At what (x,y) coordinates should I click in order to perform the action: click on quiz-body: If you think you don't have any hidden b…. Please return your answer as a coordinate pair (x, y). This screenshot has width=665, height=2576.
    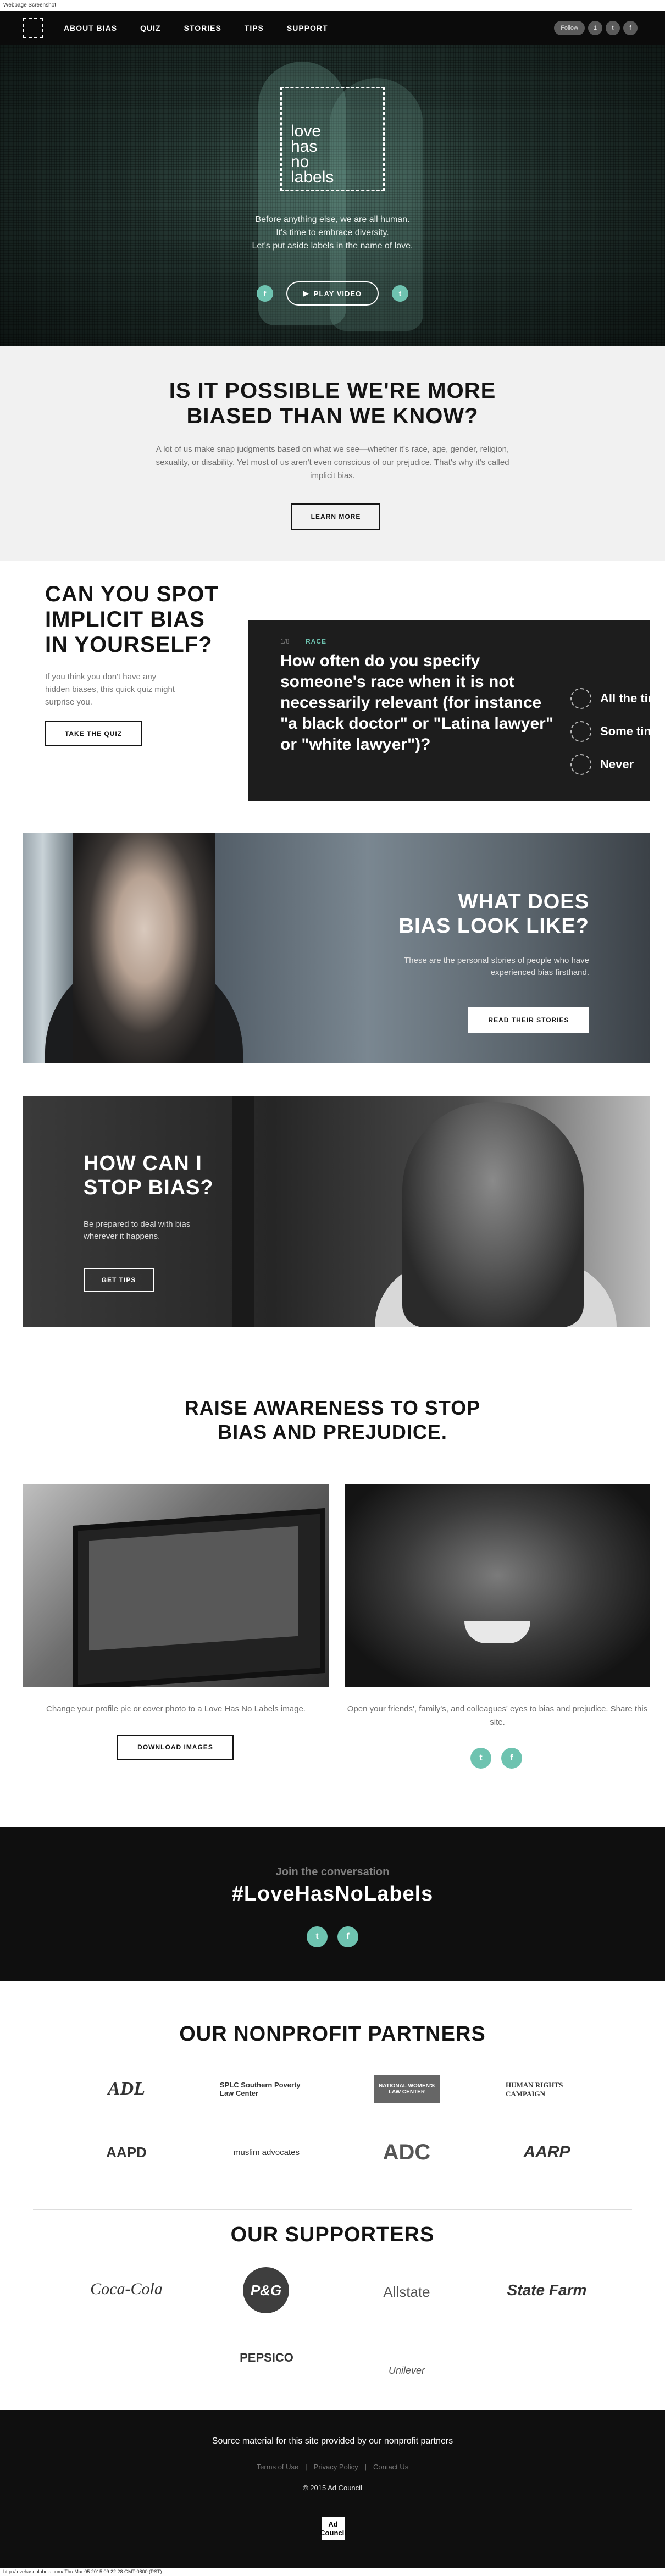
    Looking at the image, I should click on (110, 689).